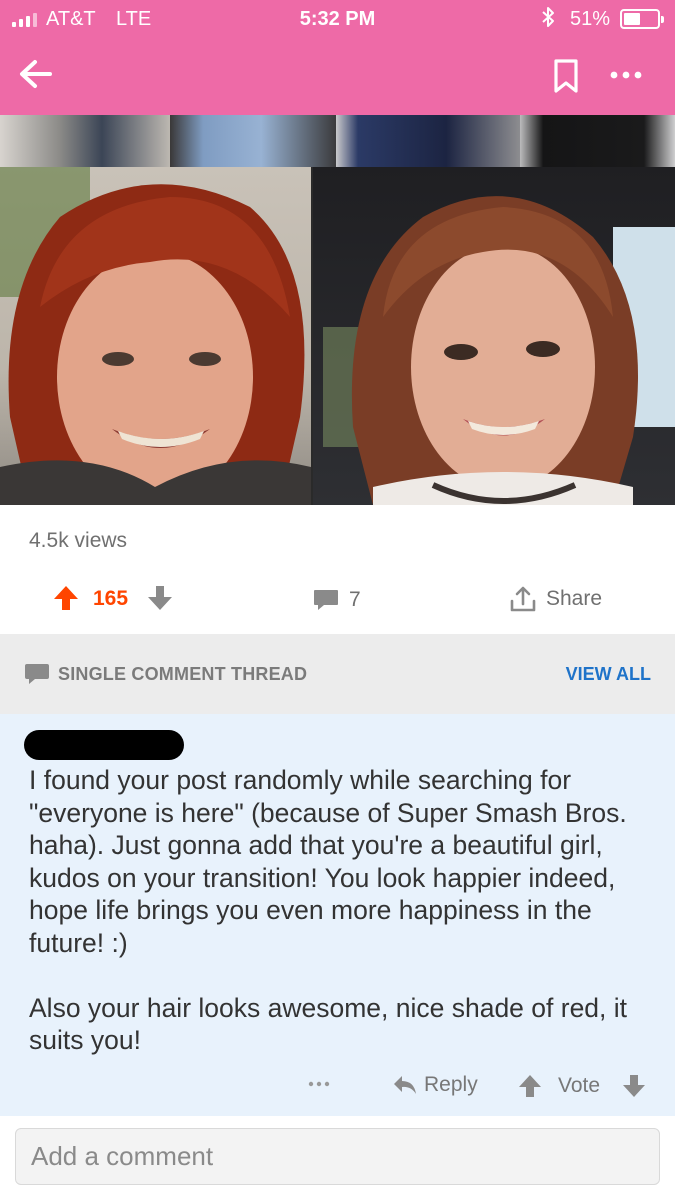 This screenshot has width=675, height=1200. I want to click on redacted-username, so click(104, 745).